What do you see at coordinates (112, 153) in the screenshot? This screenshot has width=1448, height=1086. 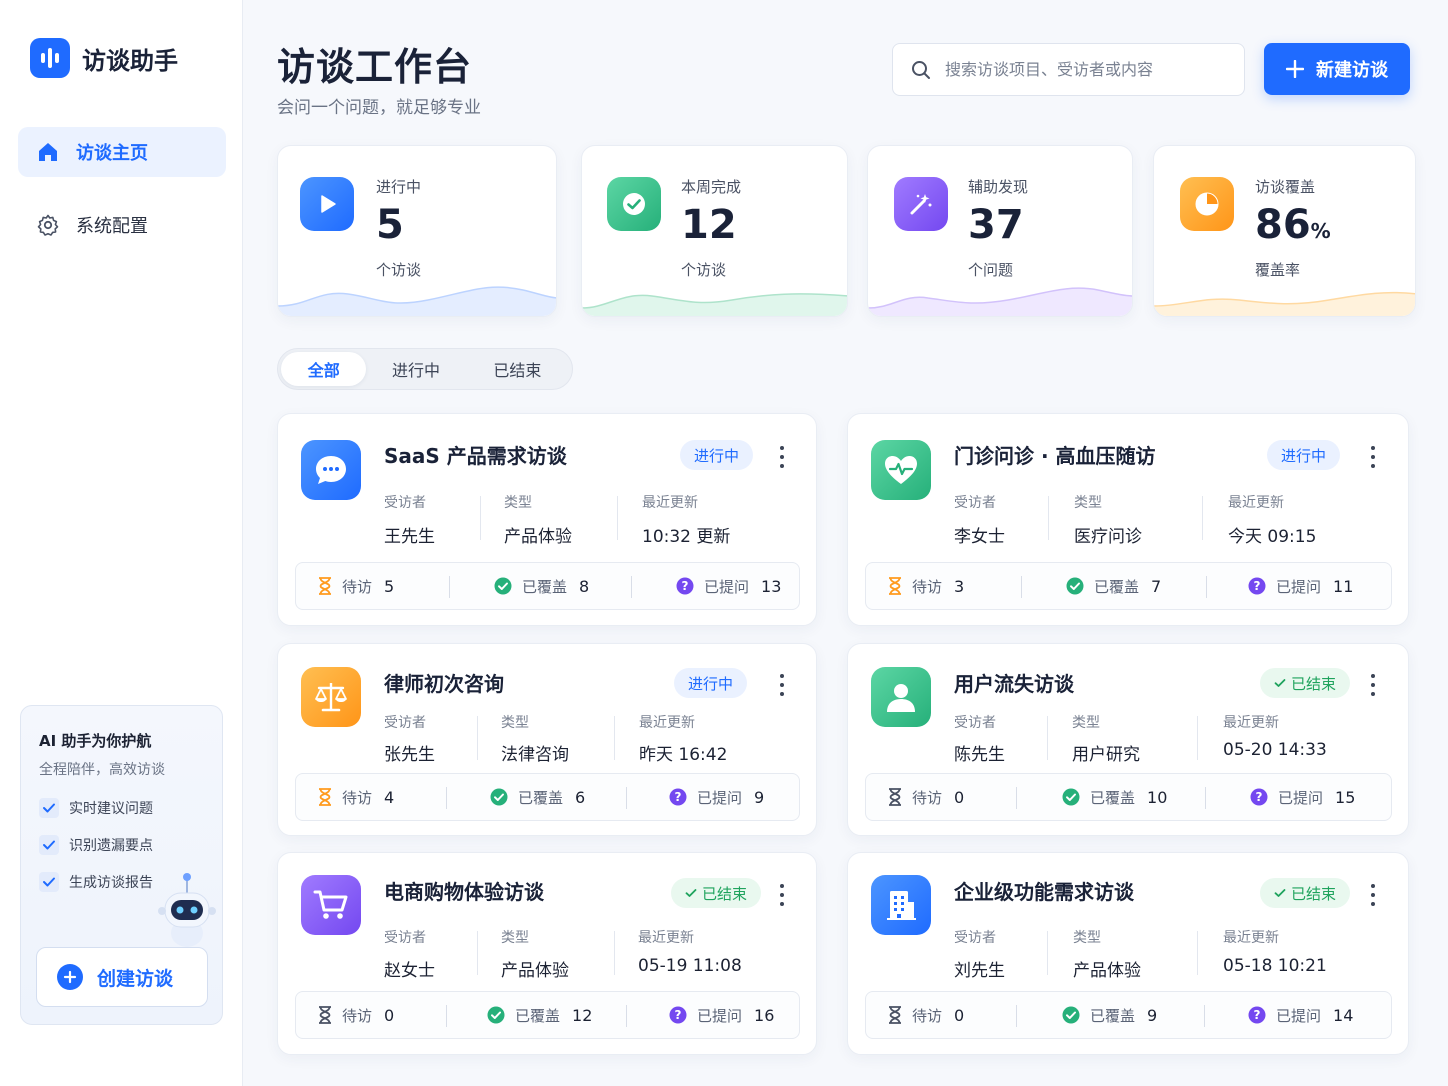 I see `sidebar-item-label: 访谈主页` at bounding box center [112, 153].